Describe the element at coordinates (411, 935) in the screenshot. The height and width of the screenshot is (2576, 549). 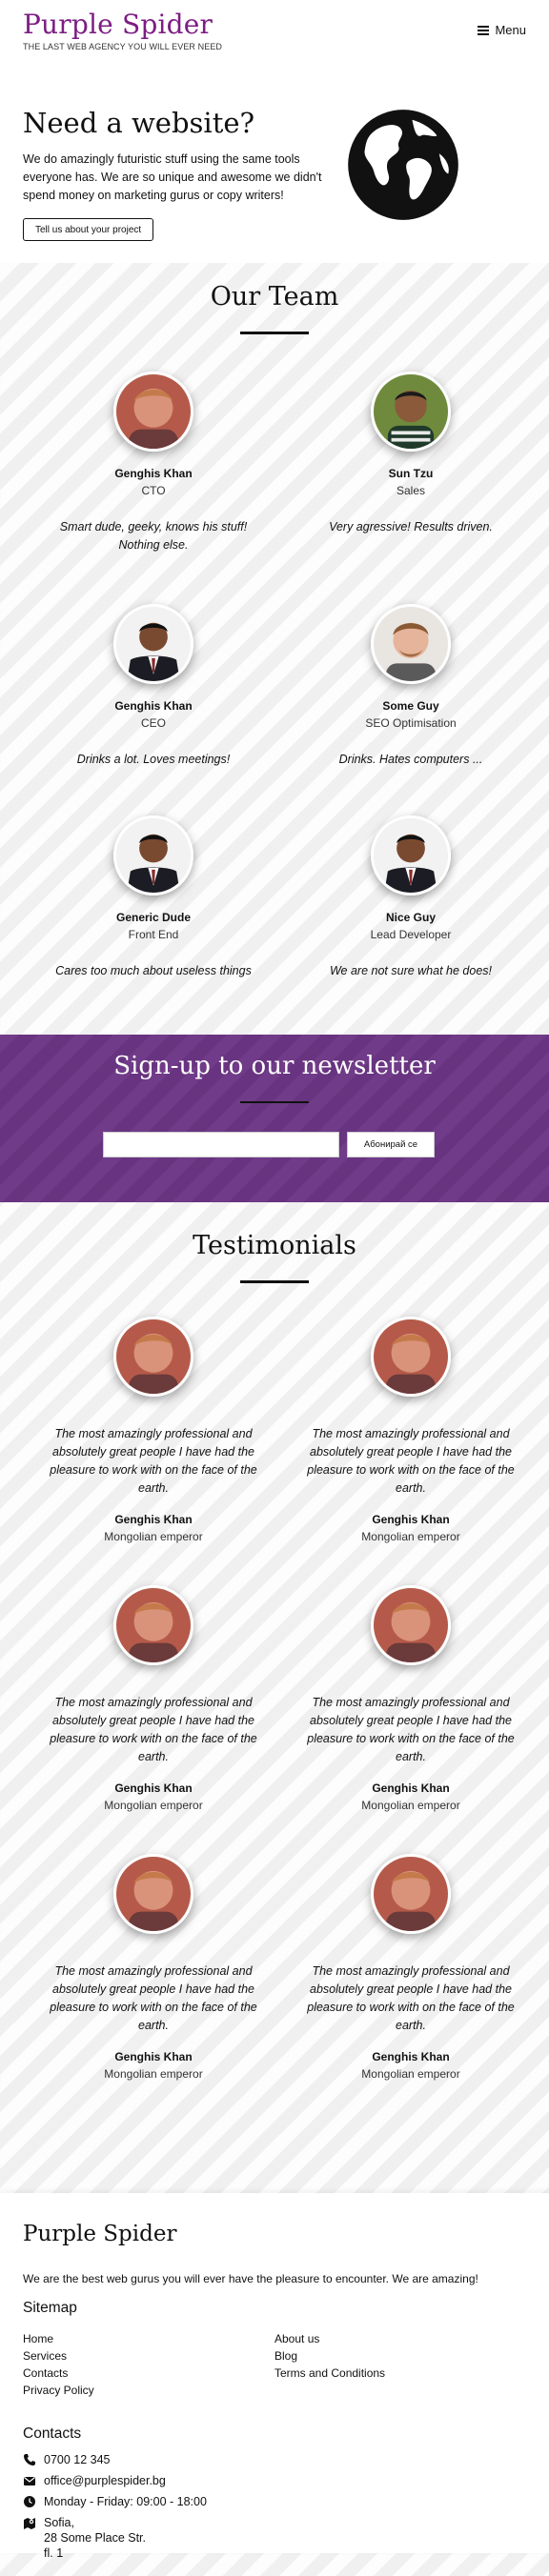
I see `member-role: Lead Developer` at that location.